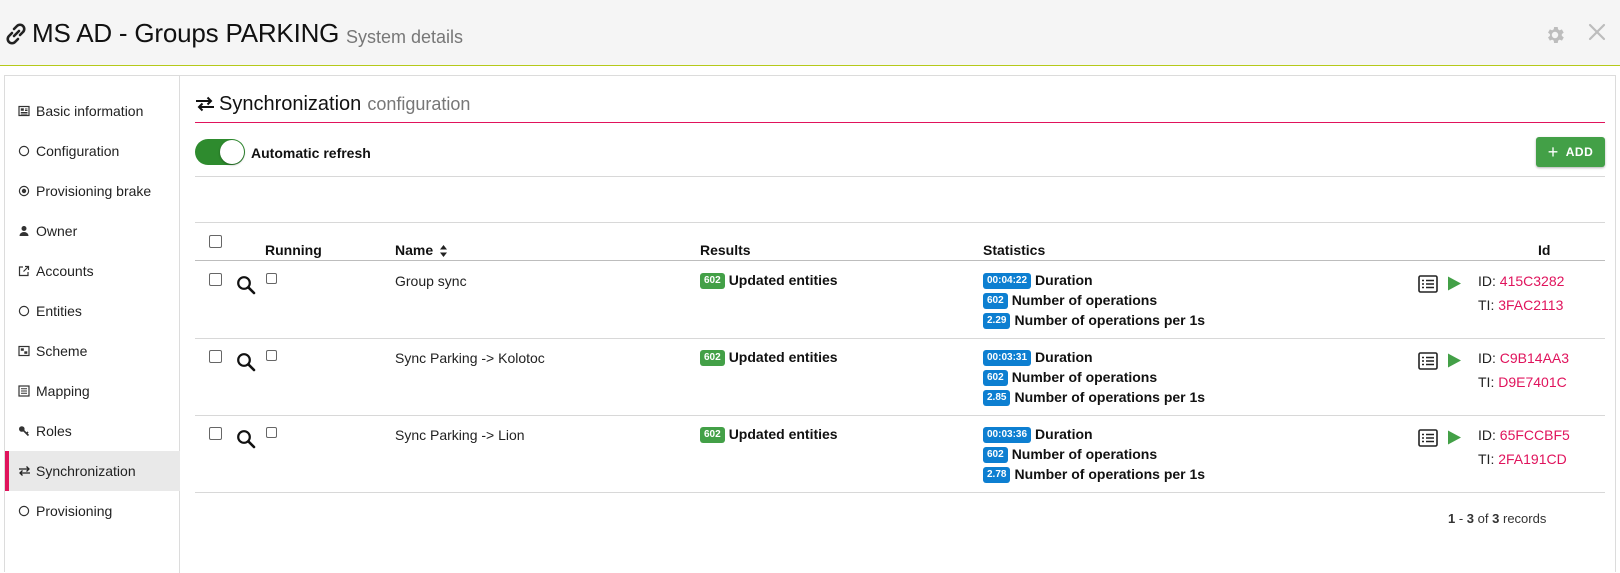 The image size is (1620, 573). I want to click on column-header-results: Results, so click(725, 250).